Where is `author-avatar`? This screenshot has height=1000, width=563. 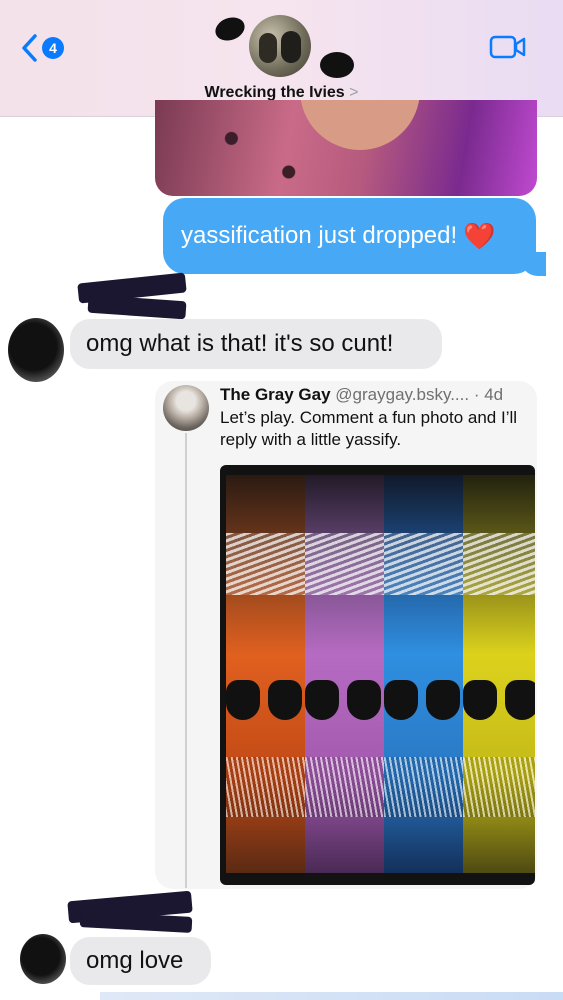 author-avatar is located at coordinates (186, 408).